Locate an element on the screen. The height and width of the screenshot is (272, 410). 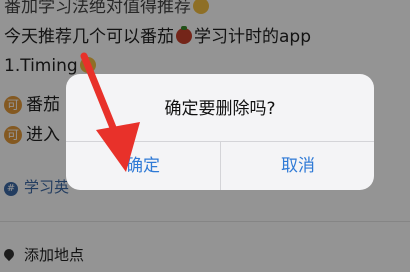
confirm-button: 确定 is located at coordinates (143, 166).